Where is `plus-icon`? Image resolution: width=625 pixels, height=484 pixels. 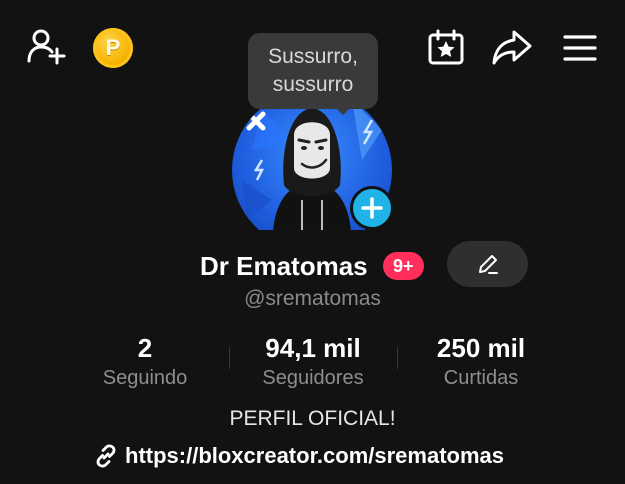 plus-icon is located at coordinates (372, 208).